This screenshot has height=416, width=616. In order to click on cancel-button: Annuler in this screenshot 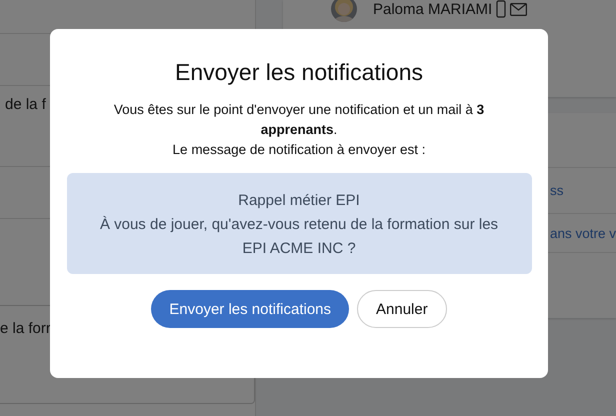, I will do `click(402, 309)`.